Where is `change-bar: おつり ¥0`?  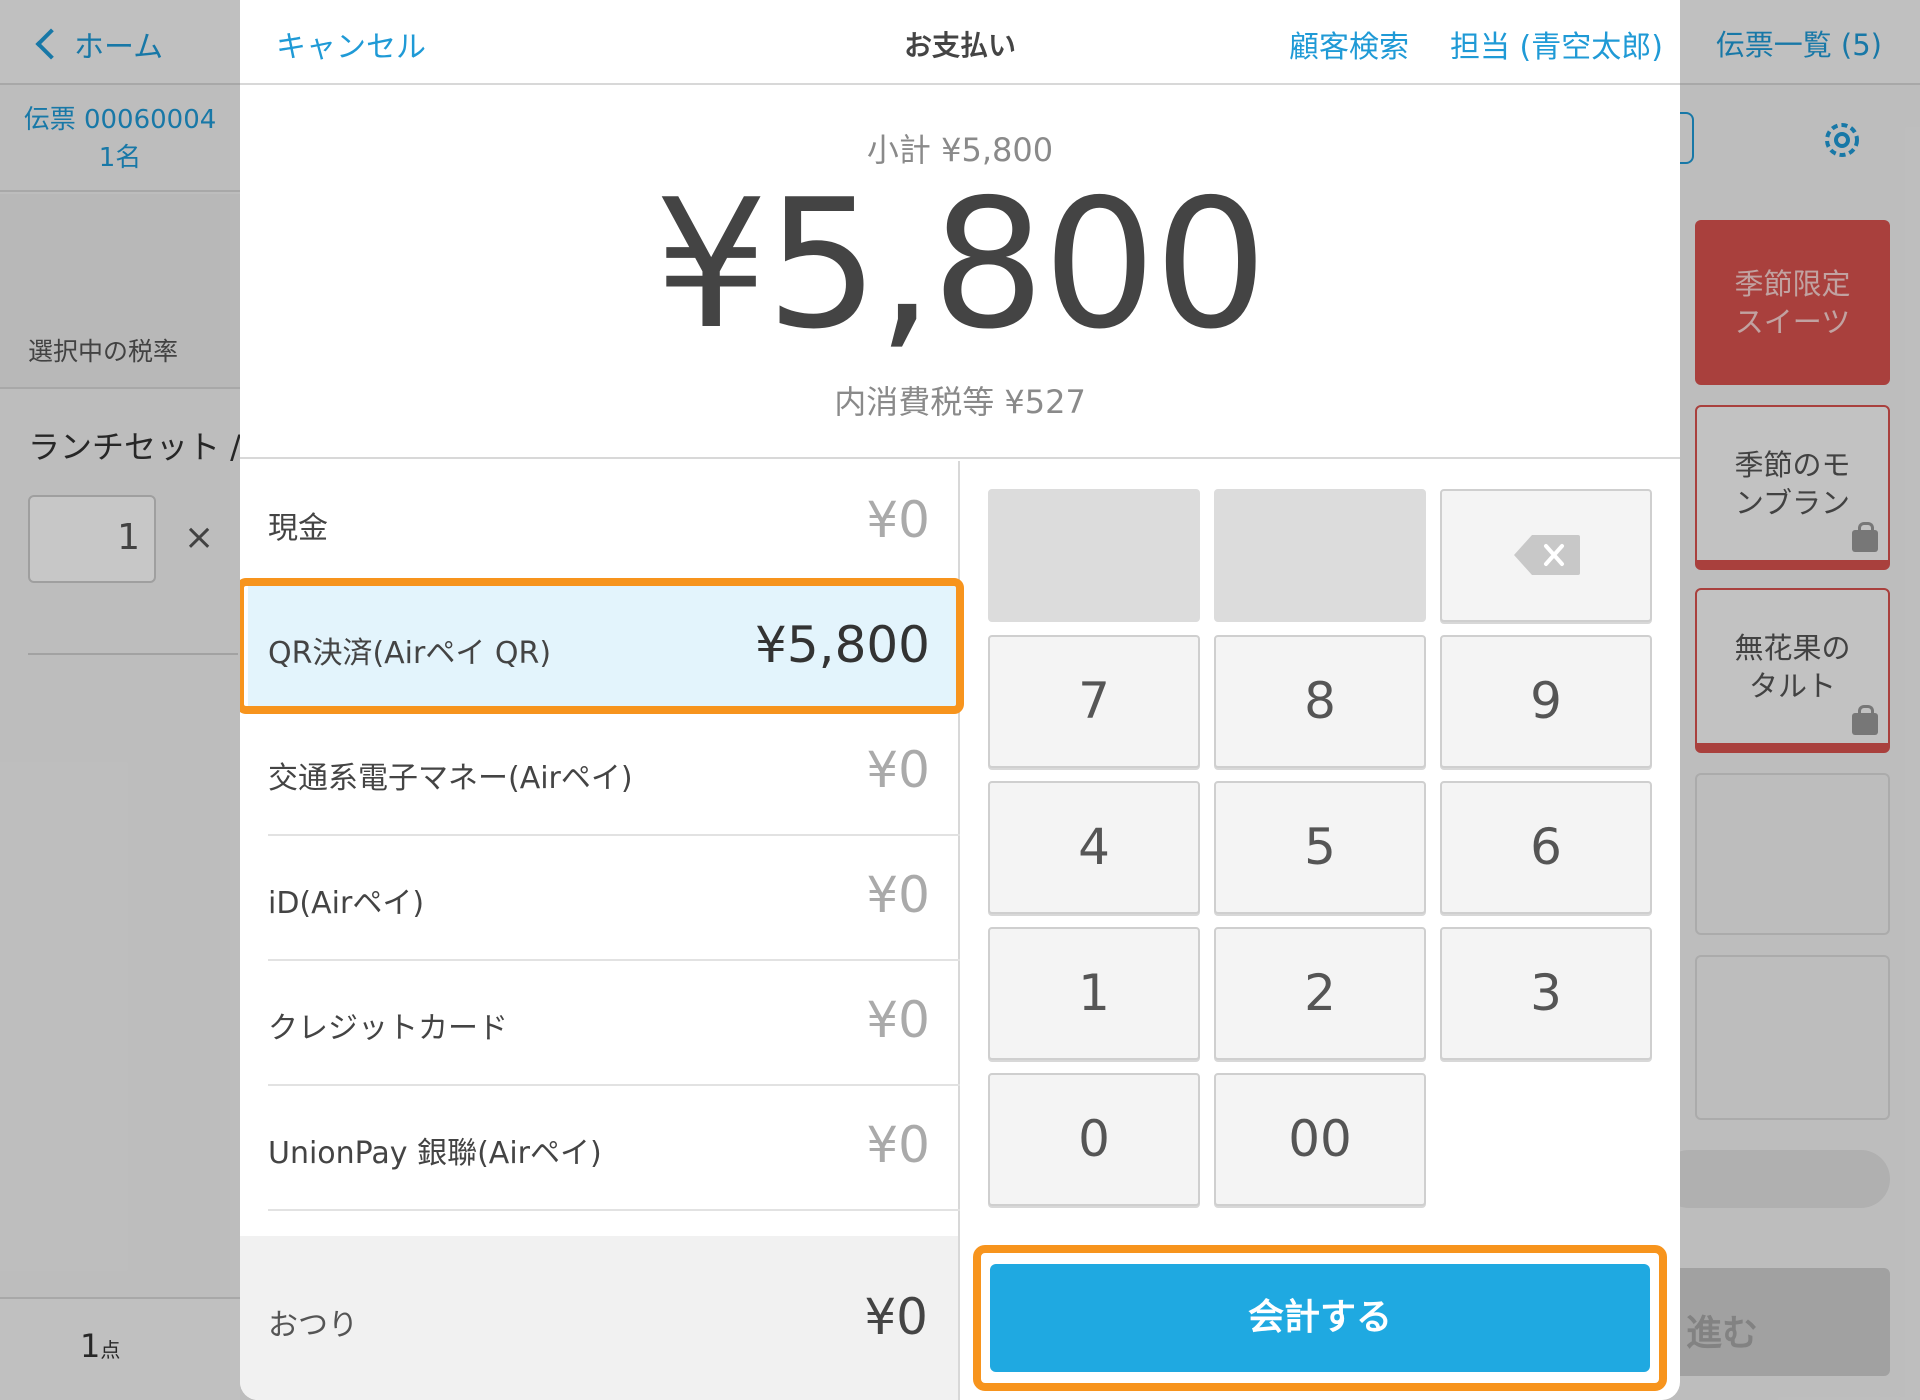 change-bar: おつり ¥0 is located at coordinates (600, 1318).